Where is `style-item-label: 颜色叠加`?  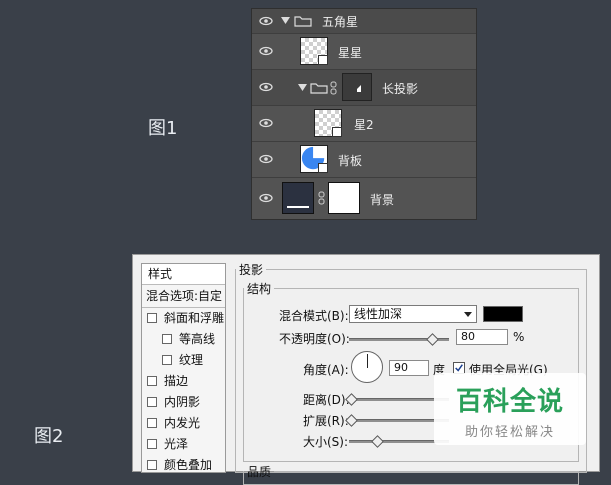 style-item-label: 颜色叠加 is located at coordinates (188, 465).